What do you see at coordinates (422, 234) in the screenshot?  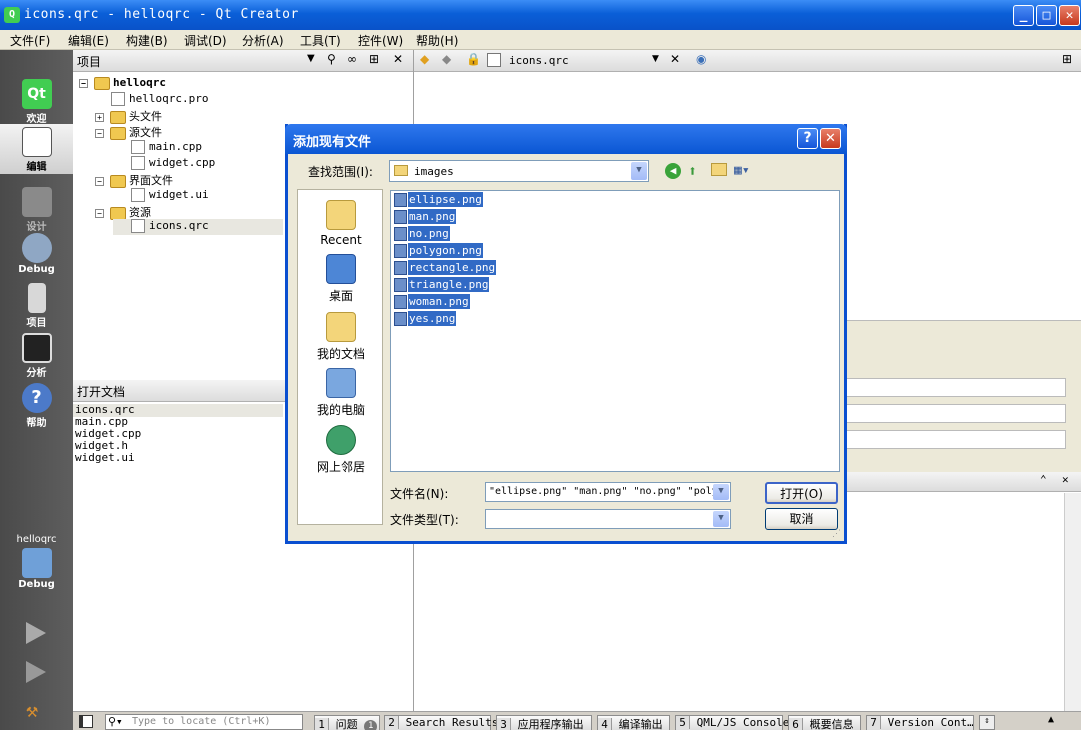 I see `file-item: no.png` at bounding box center [422, 234].